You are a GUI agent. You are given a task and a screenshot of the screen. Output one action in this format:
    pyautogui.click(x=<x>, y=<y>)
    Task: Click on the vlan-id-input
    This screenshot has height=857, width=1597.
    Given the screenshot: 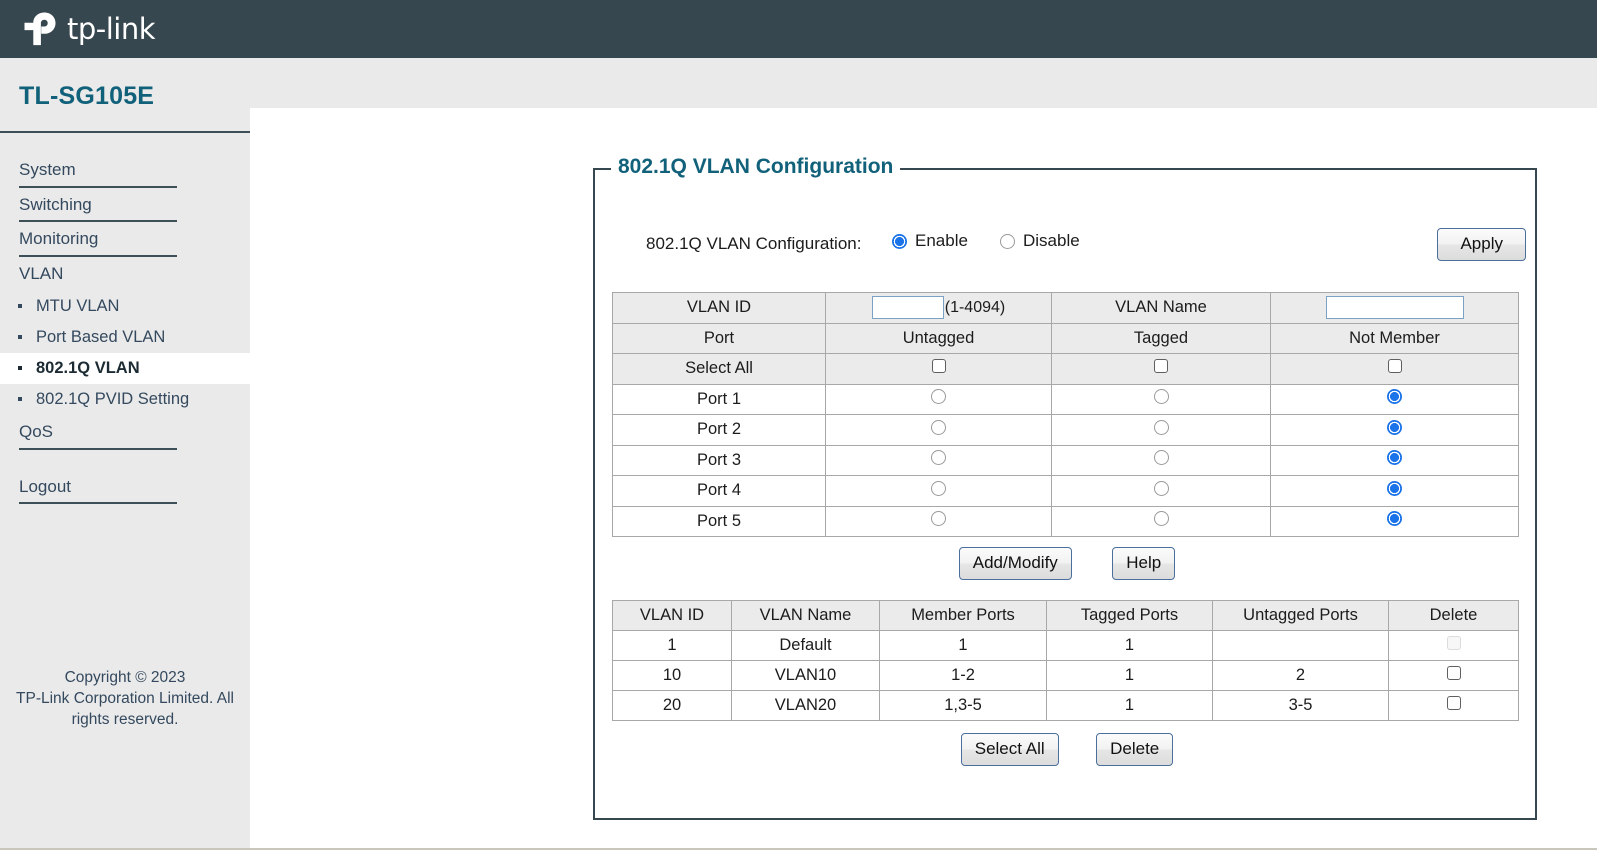 What is the action you would take?
    pyautogui.click(x=907, y=308)
    